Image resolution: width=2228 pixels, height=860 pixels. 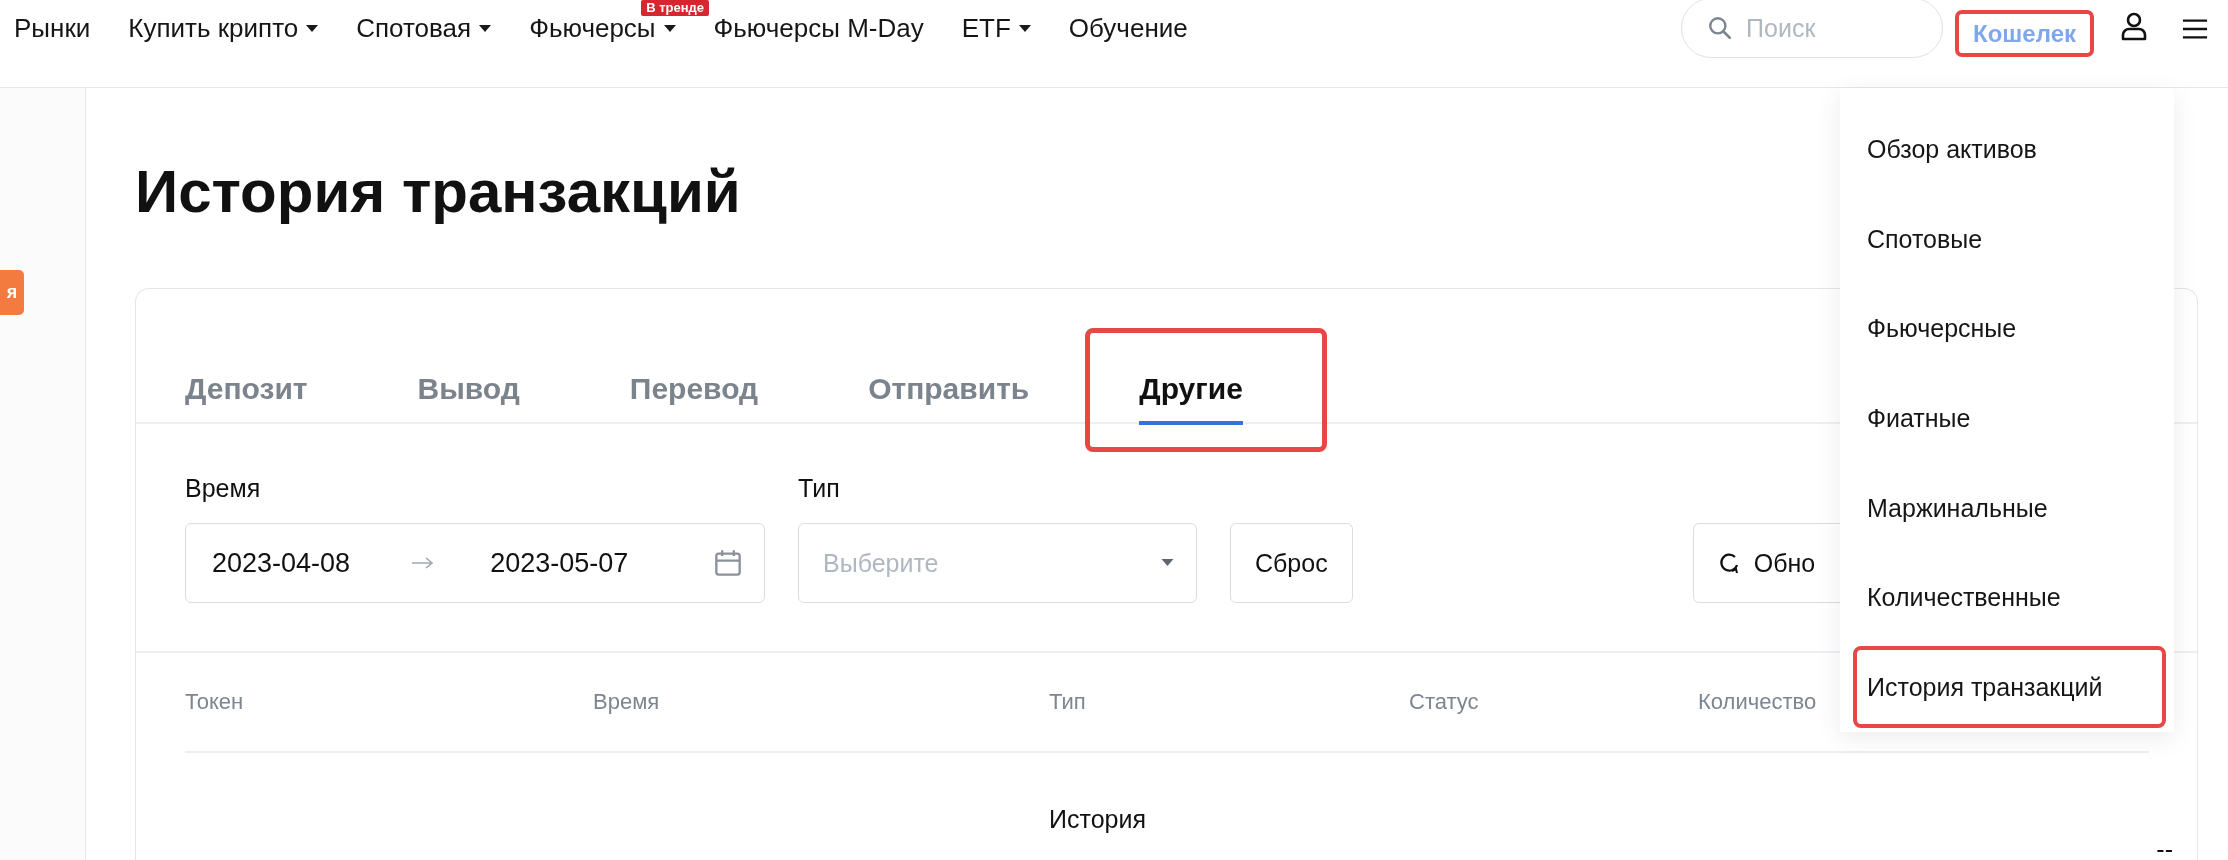 What do you see at coordinates (2009, 687) in the screenshot?
I see `menu-item: История транзакций` at bounding box center [2009, 687].